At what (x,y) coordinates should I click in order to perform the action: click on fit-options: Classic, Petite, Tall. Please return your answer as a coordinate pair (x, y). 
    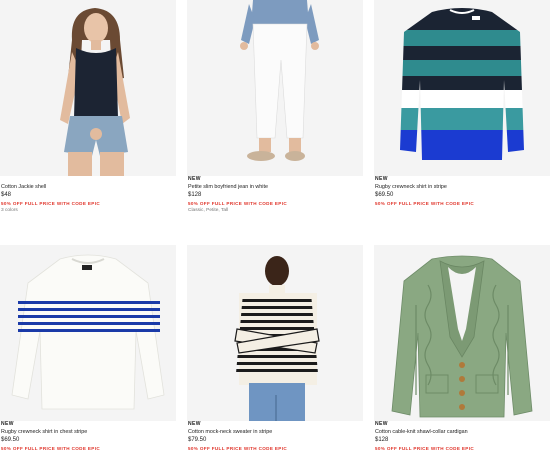
    Looking at the image, I should click on (275, 211).